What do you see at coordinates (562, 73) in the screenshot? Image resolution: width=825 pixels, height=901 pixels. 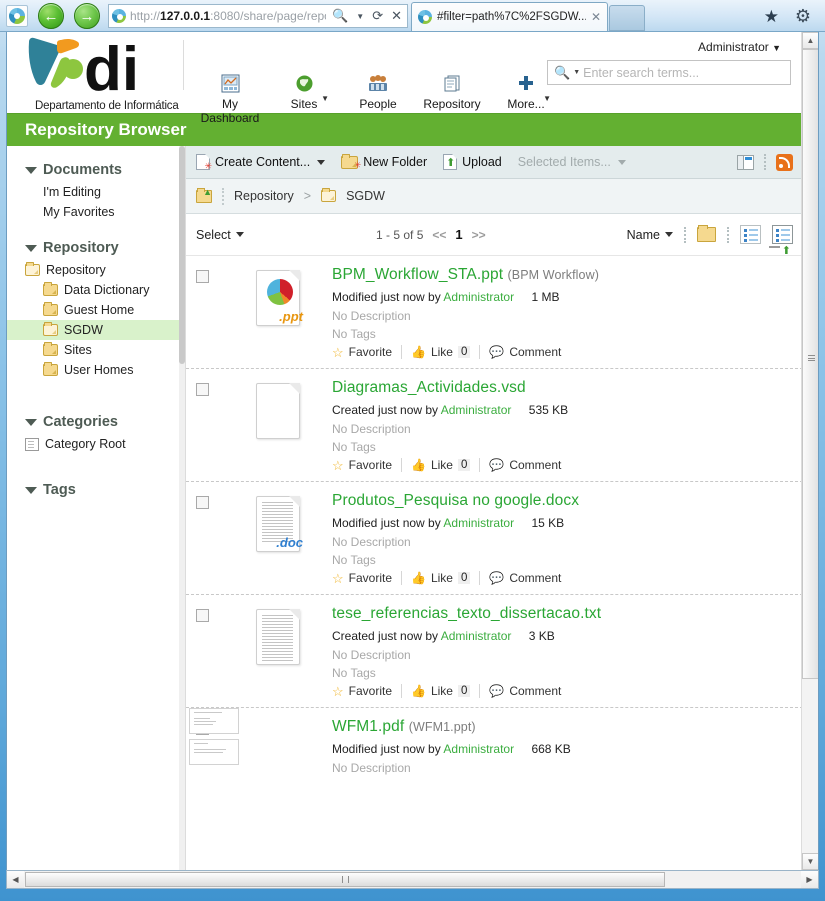 I see `search-icon: 🔍` at bounding box center [562, 73].